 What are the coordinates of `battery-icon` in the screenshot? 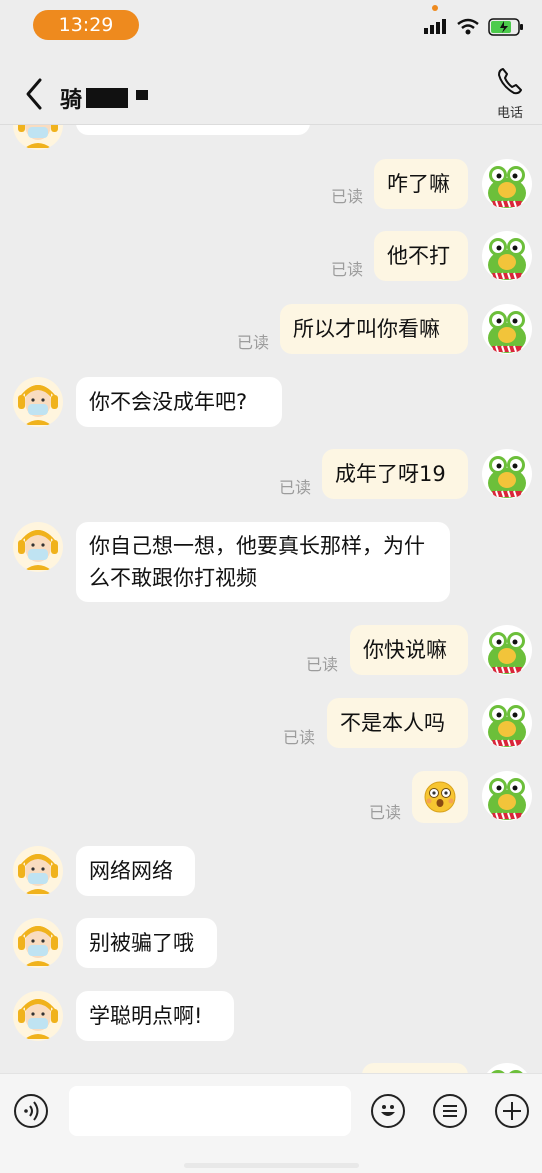 It's located at (505, 27).